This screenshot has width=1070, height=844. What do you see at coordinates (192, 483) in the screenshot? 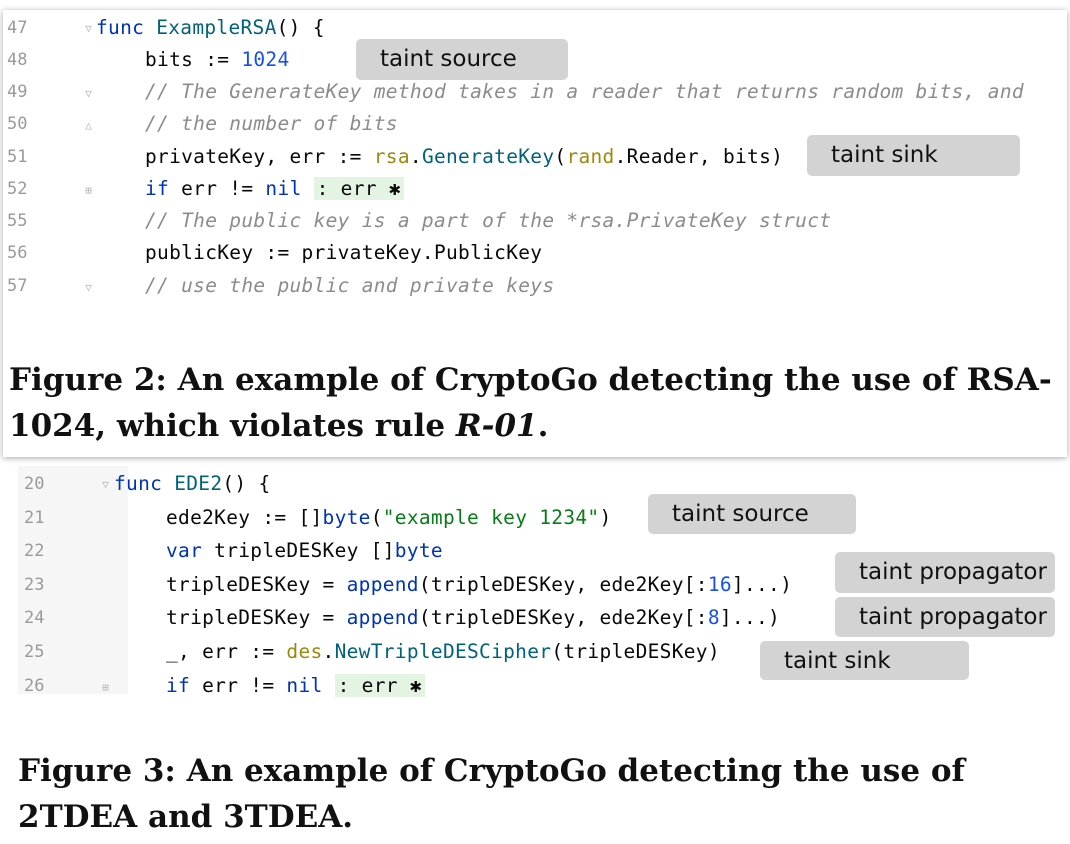
I see `code-line-20: func EDE2() {` at bounding box center [192, 483].